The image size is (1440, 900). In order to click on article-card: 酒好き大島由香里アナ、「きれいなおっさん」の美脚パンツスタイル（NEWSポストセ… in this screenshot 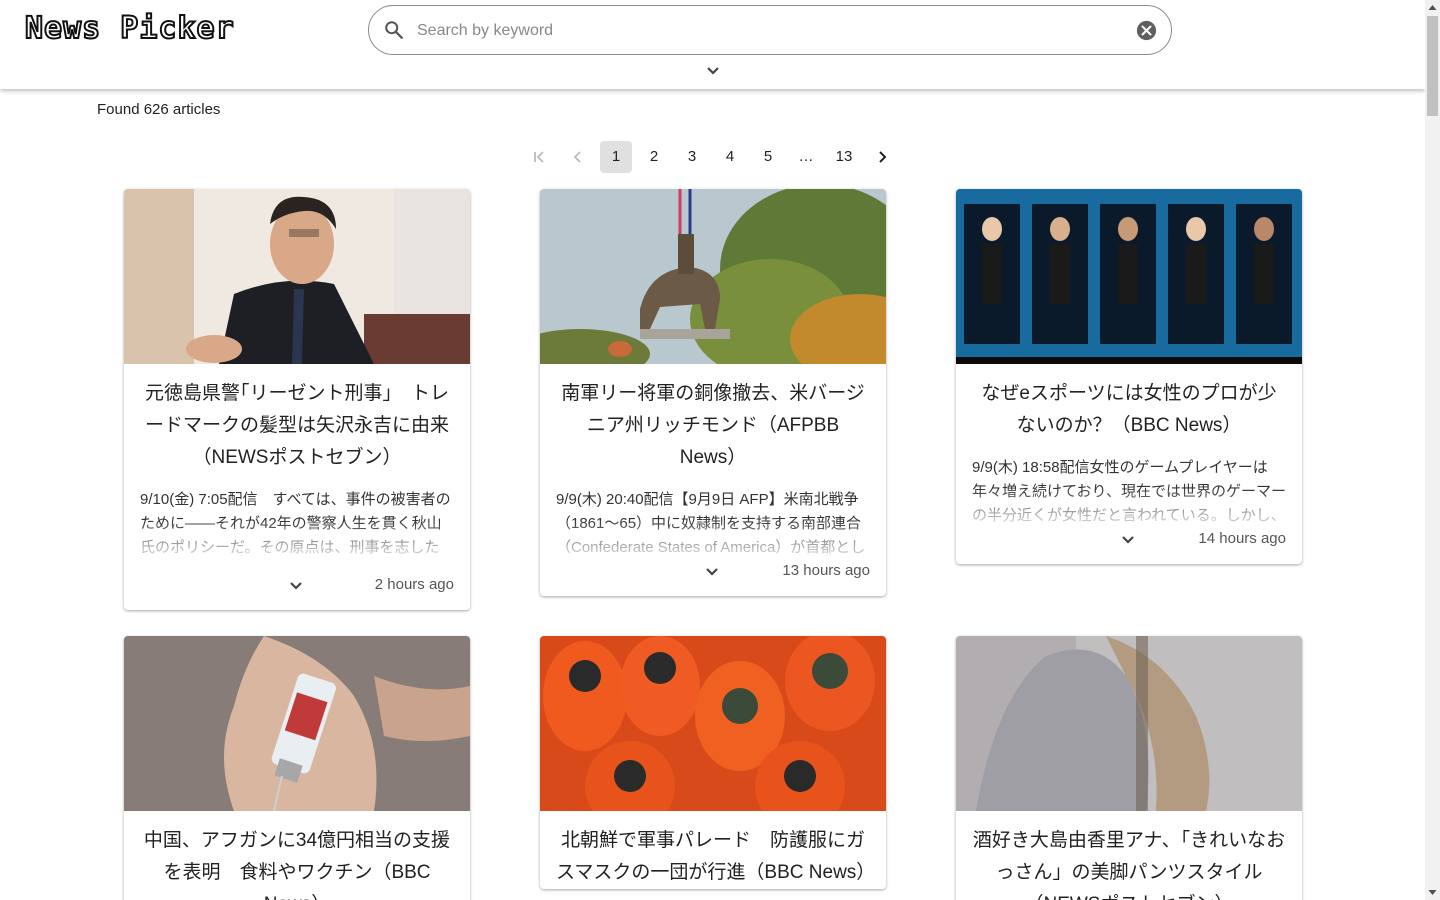, I will do `click(1129, 768)`.